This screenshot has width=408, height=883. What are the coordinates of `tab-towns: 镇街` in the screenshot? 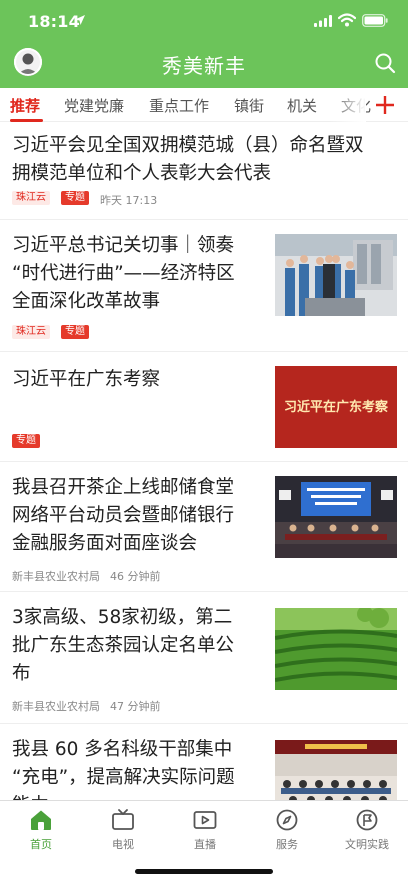 It's located at (249, 105).